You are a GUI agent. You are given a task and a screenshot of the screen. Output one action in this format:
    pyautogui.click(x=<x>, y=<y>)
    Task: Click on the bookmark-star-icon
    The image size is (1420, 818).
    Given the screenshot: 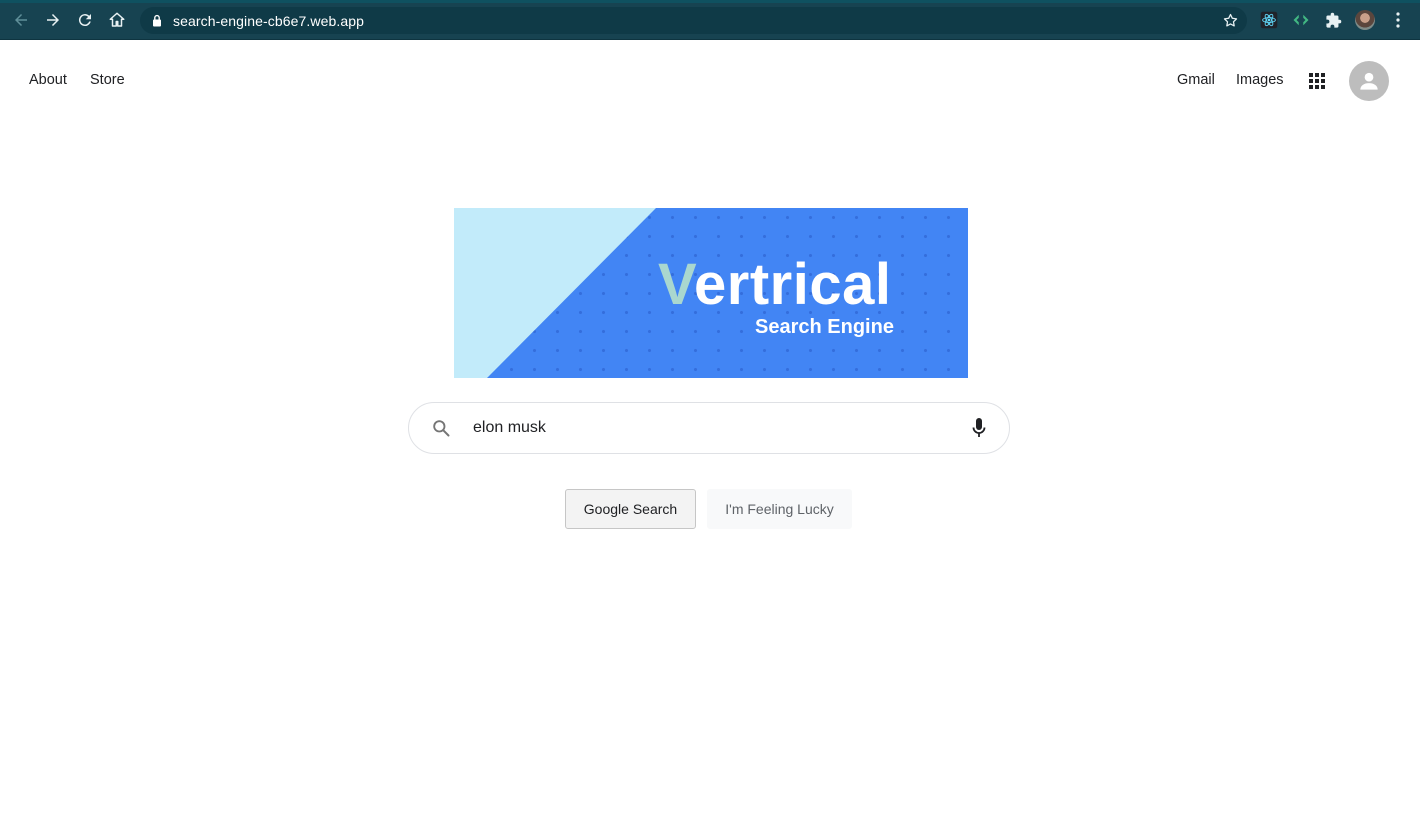 What is the action you would take?
    pyautogui.click(x=1230, y=23)
    